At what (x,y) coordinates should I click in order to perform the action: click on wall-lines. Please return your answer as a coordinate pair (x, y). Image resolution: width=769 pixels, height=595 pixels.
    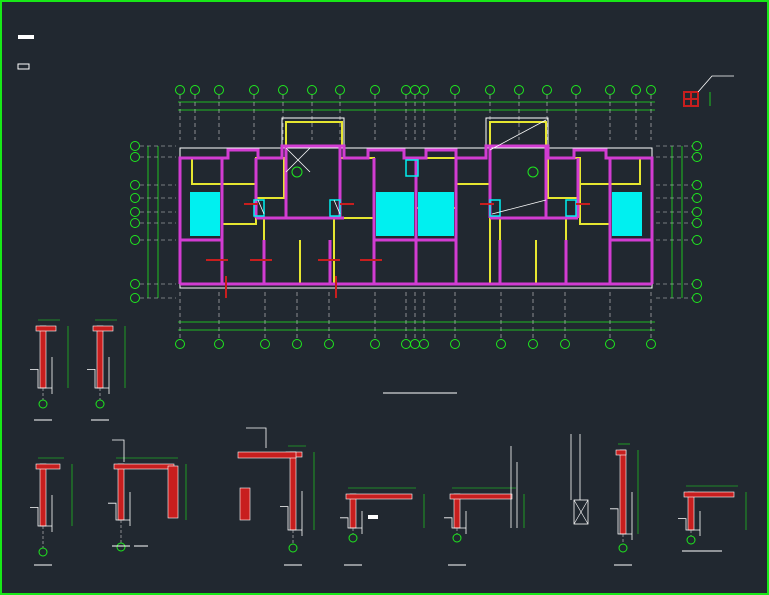
    Looking at the image, I should click on (416, 215).